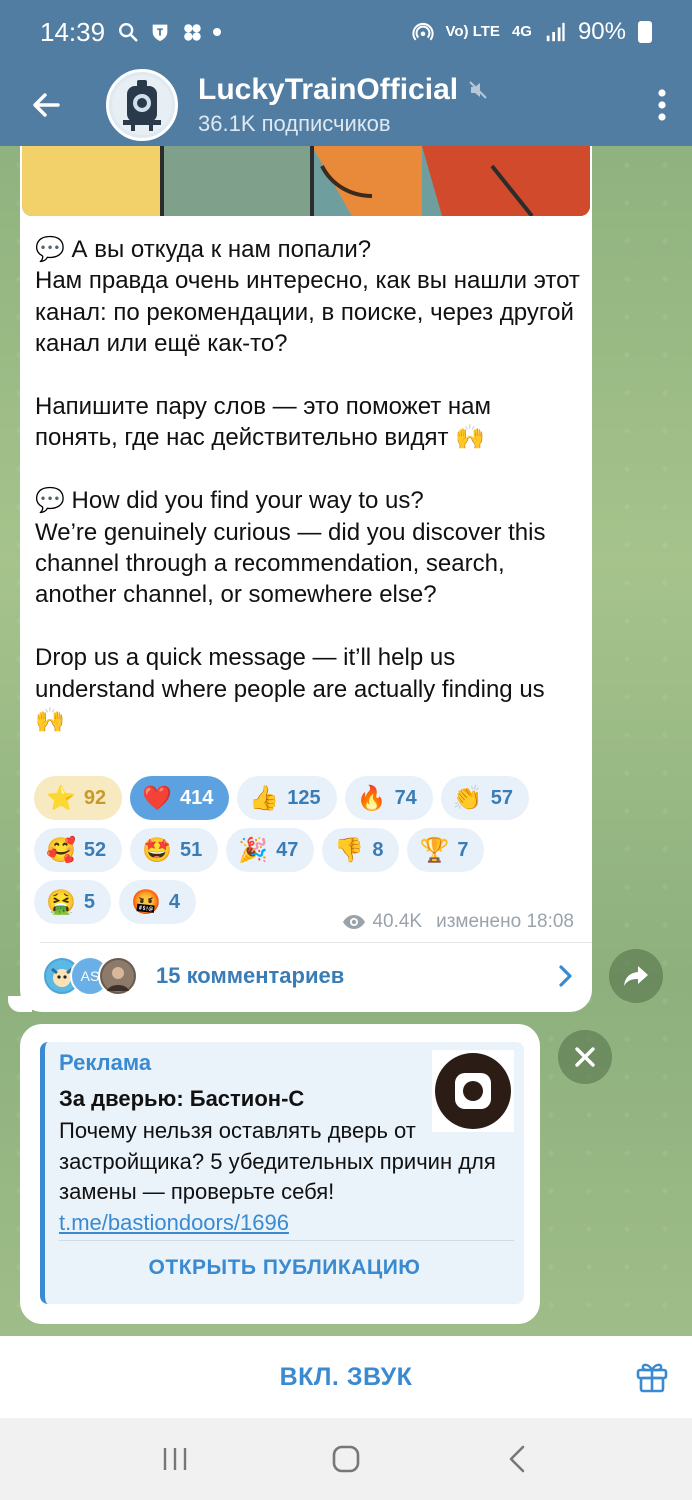 The image size is (692, 1500). I want to click on reaction-count: 74, so click(405, 797).